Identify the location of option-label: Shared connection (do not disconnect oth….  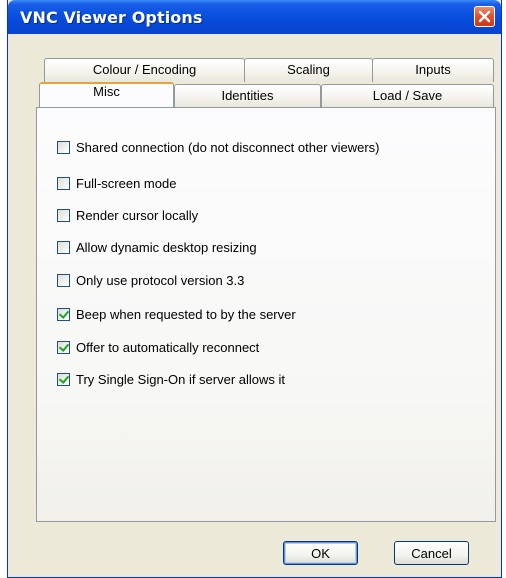
(228, 147).